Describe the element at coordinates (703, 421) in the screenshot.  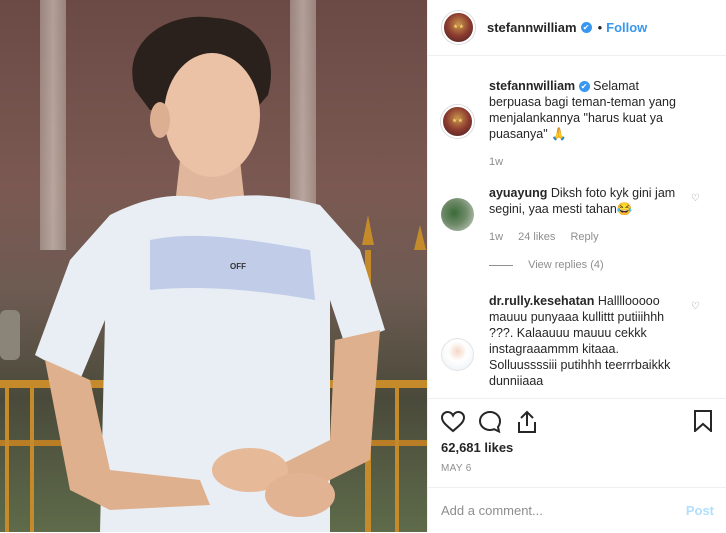
I see `bookmark-icon` at that location.